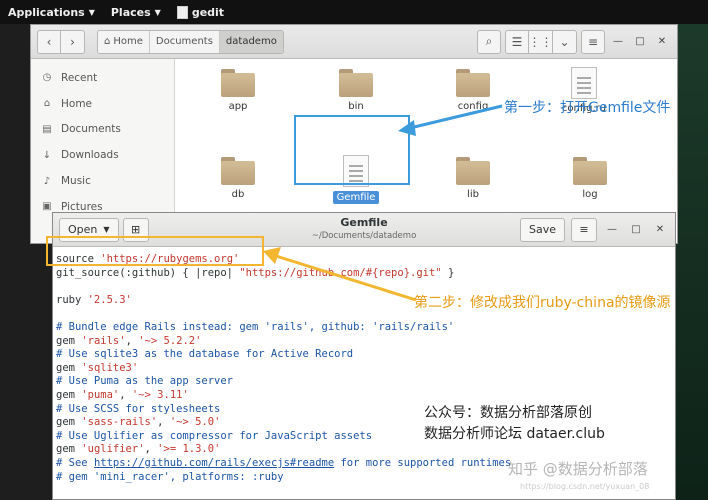  I want to click on forward-button: ›, so click(73, 41).